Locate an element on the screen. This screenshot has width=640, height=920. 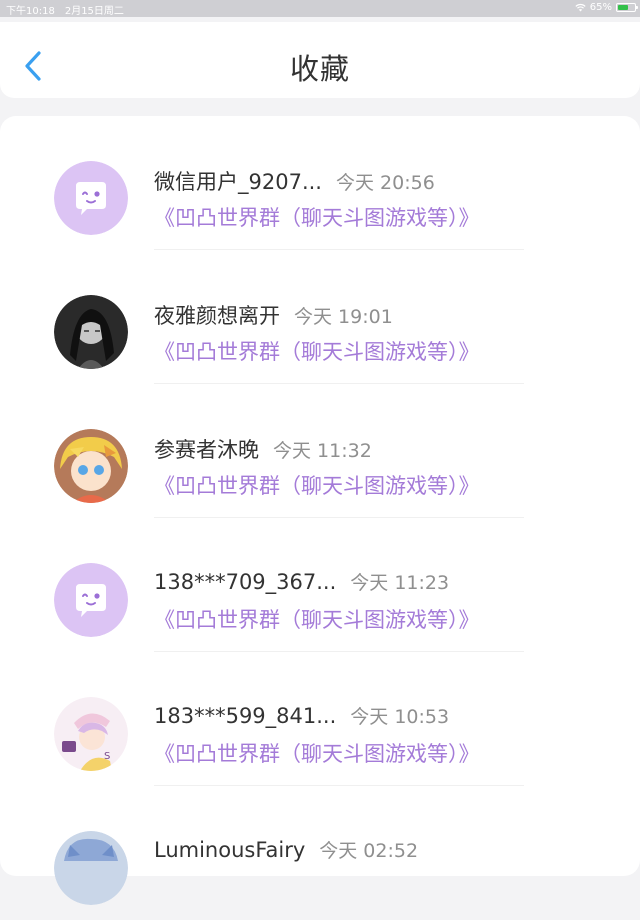
list-item: LuminousFairy 今天 02:52 is located at coordinates (320, 853).